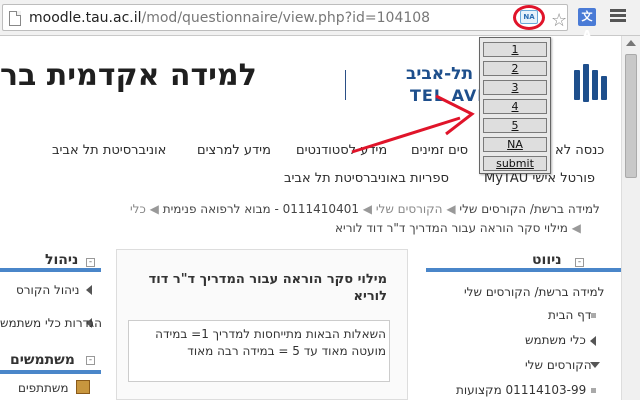 The width and height of the screenshot is (640, 400). Describe the element at coordinates (587, 24) in the screenshot. I see `translate-icon: 文A` at that location.